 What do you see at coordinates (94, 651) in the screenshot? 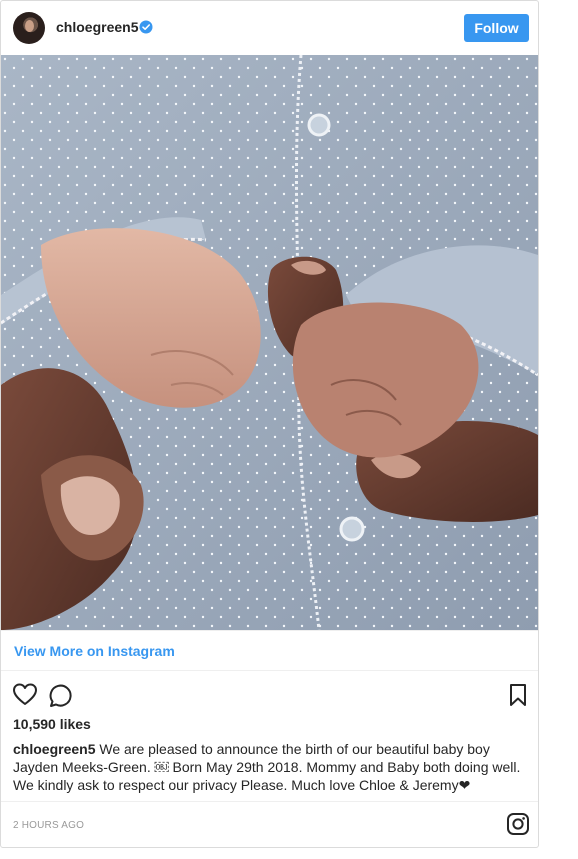
I see `view-more-link: View More on Instagram` at bounding box center [94, 651].